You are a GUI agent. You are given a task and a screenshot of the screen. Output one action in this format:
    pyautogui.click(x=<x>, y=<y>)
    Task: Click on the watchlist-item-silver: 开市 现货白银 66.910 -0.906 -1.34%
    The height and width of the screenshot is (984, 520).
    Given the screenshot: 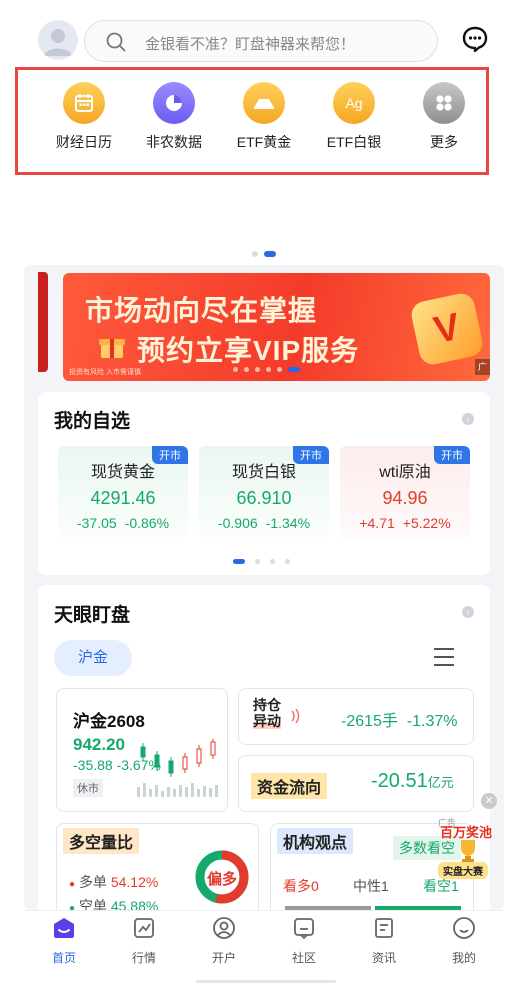 What is the action you would take?
    pyautogui.click(x=264, y=492)
    